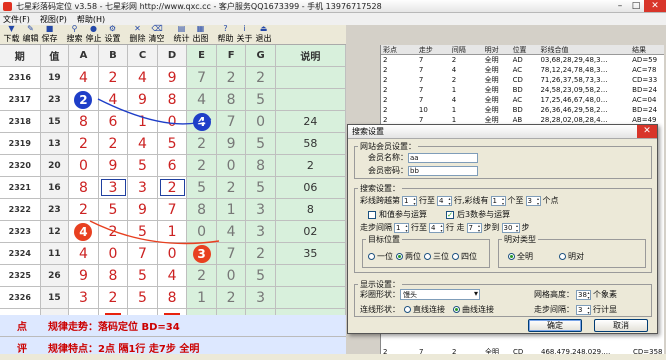 Image resolution: width=666 pixels, height=360 pixels. What do you see at coordinates (522, 110) in the screenshot?
I see `result-row: 2 10 1 全明 BD 26,36,46,29,58,2… BD=24` at bounding box center [522, 110].